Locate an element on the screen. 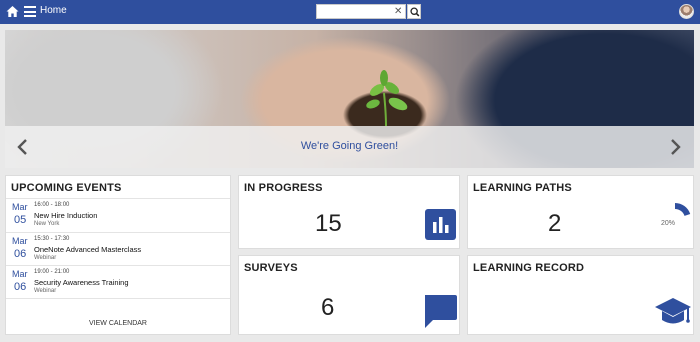  search-input is located at coordinates (361, 11).